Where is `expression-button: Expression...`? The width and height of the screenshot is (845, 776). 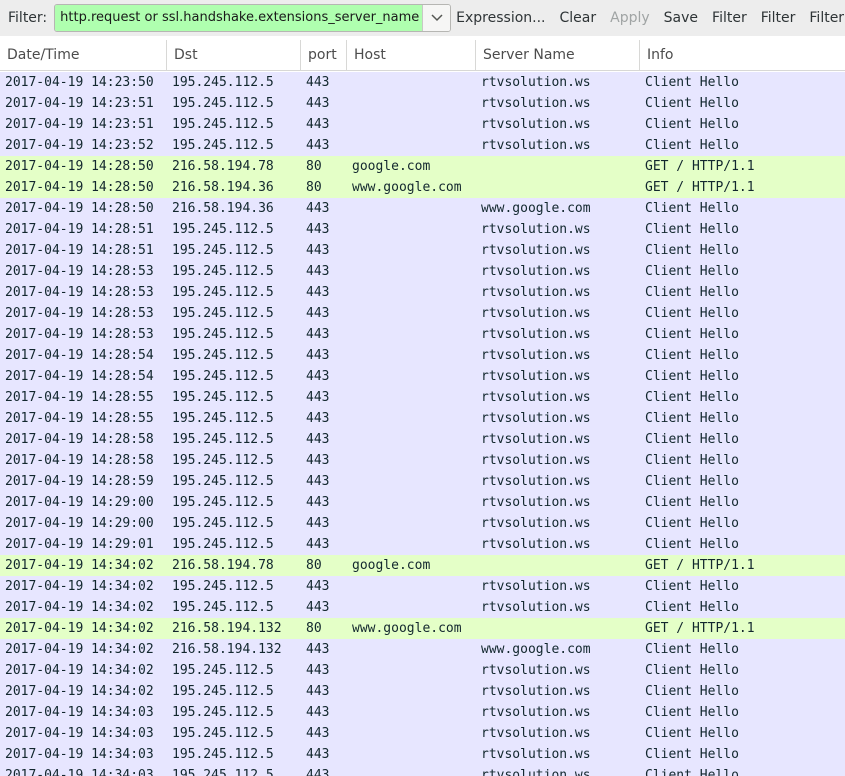 expression-button: Expression... is located at coordinates (500, 18).